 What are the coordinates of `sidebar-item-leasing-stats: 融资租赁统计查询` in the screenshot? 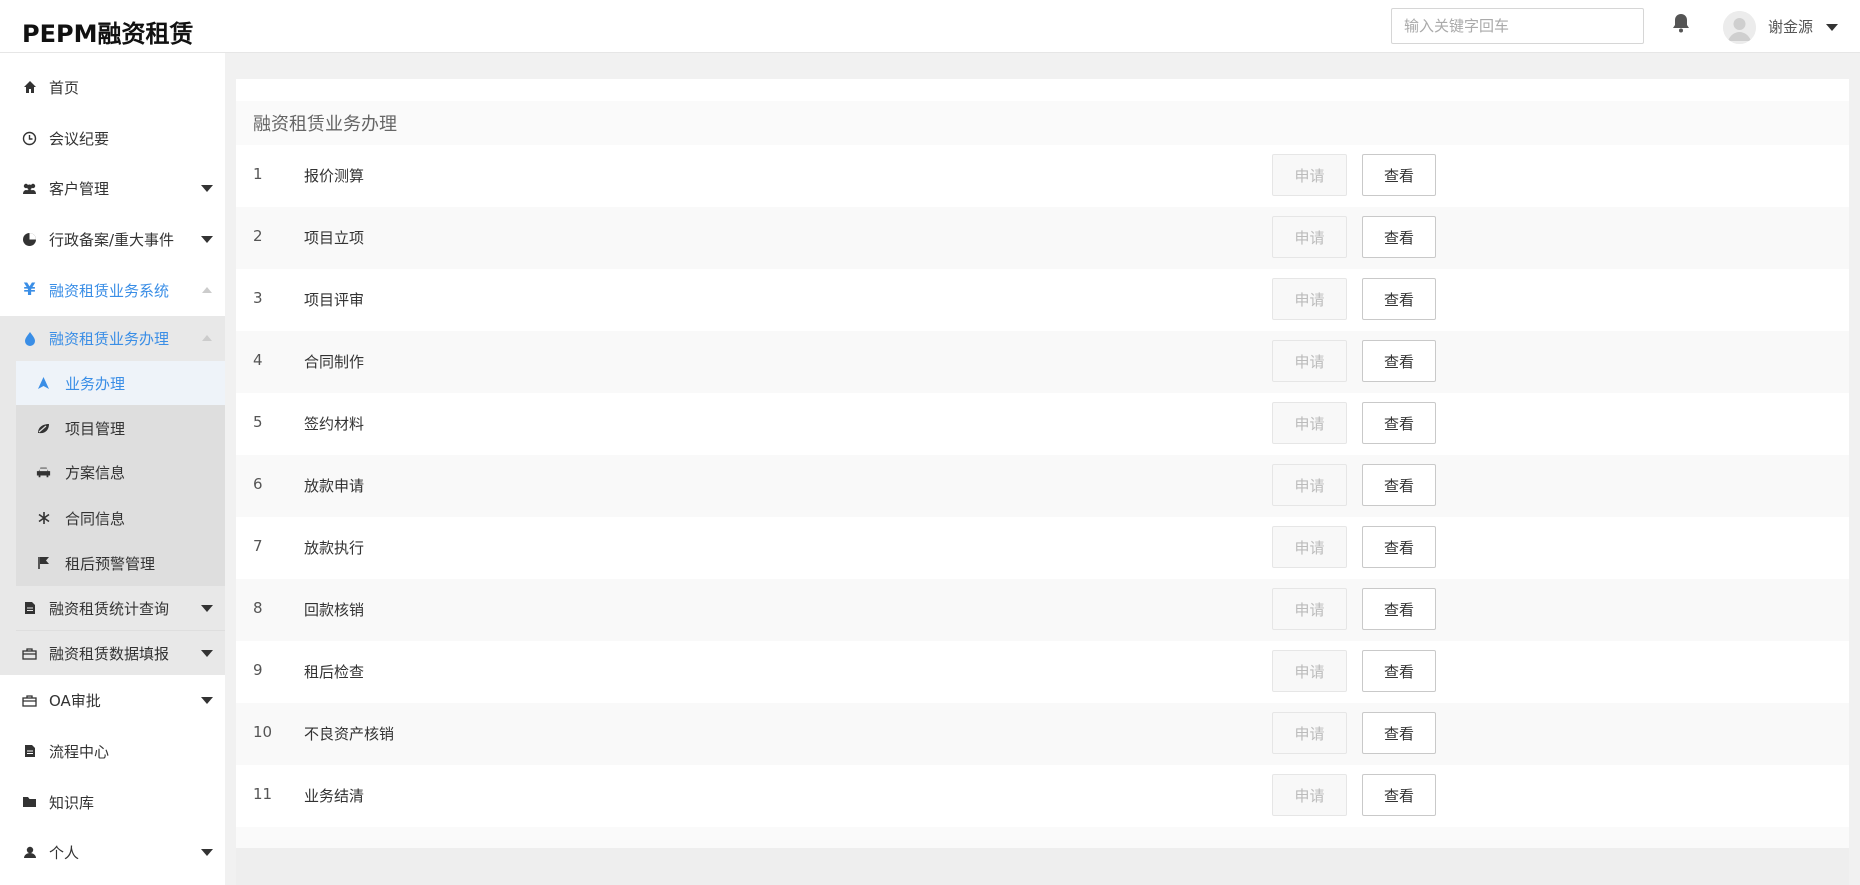 It's located at (112, 608).